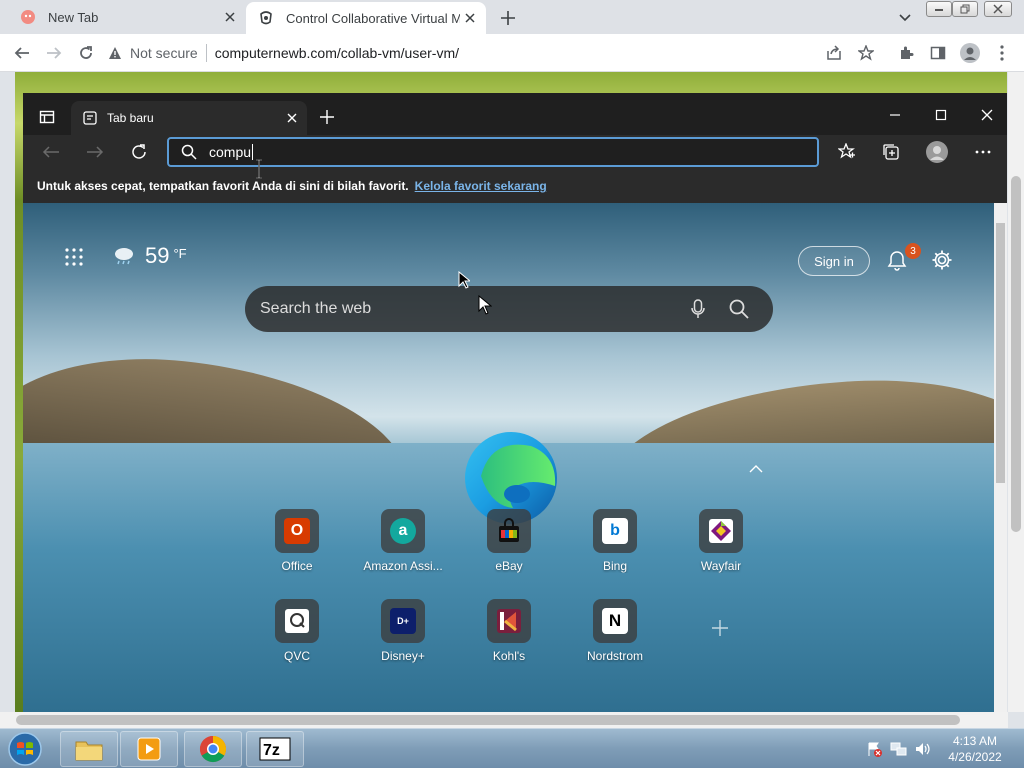 Image resolution: width=1024 pixels, height=768 pixels. Describe the element at coordinates (983, 152) in the screenshot. I see `settings-more-icon` at that location.